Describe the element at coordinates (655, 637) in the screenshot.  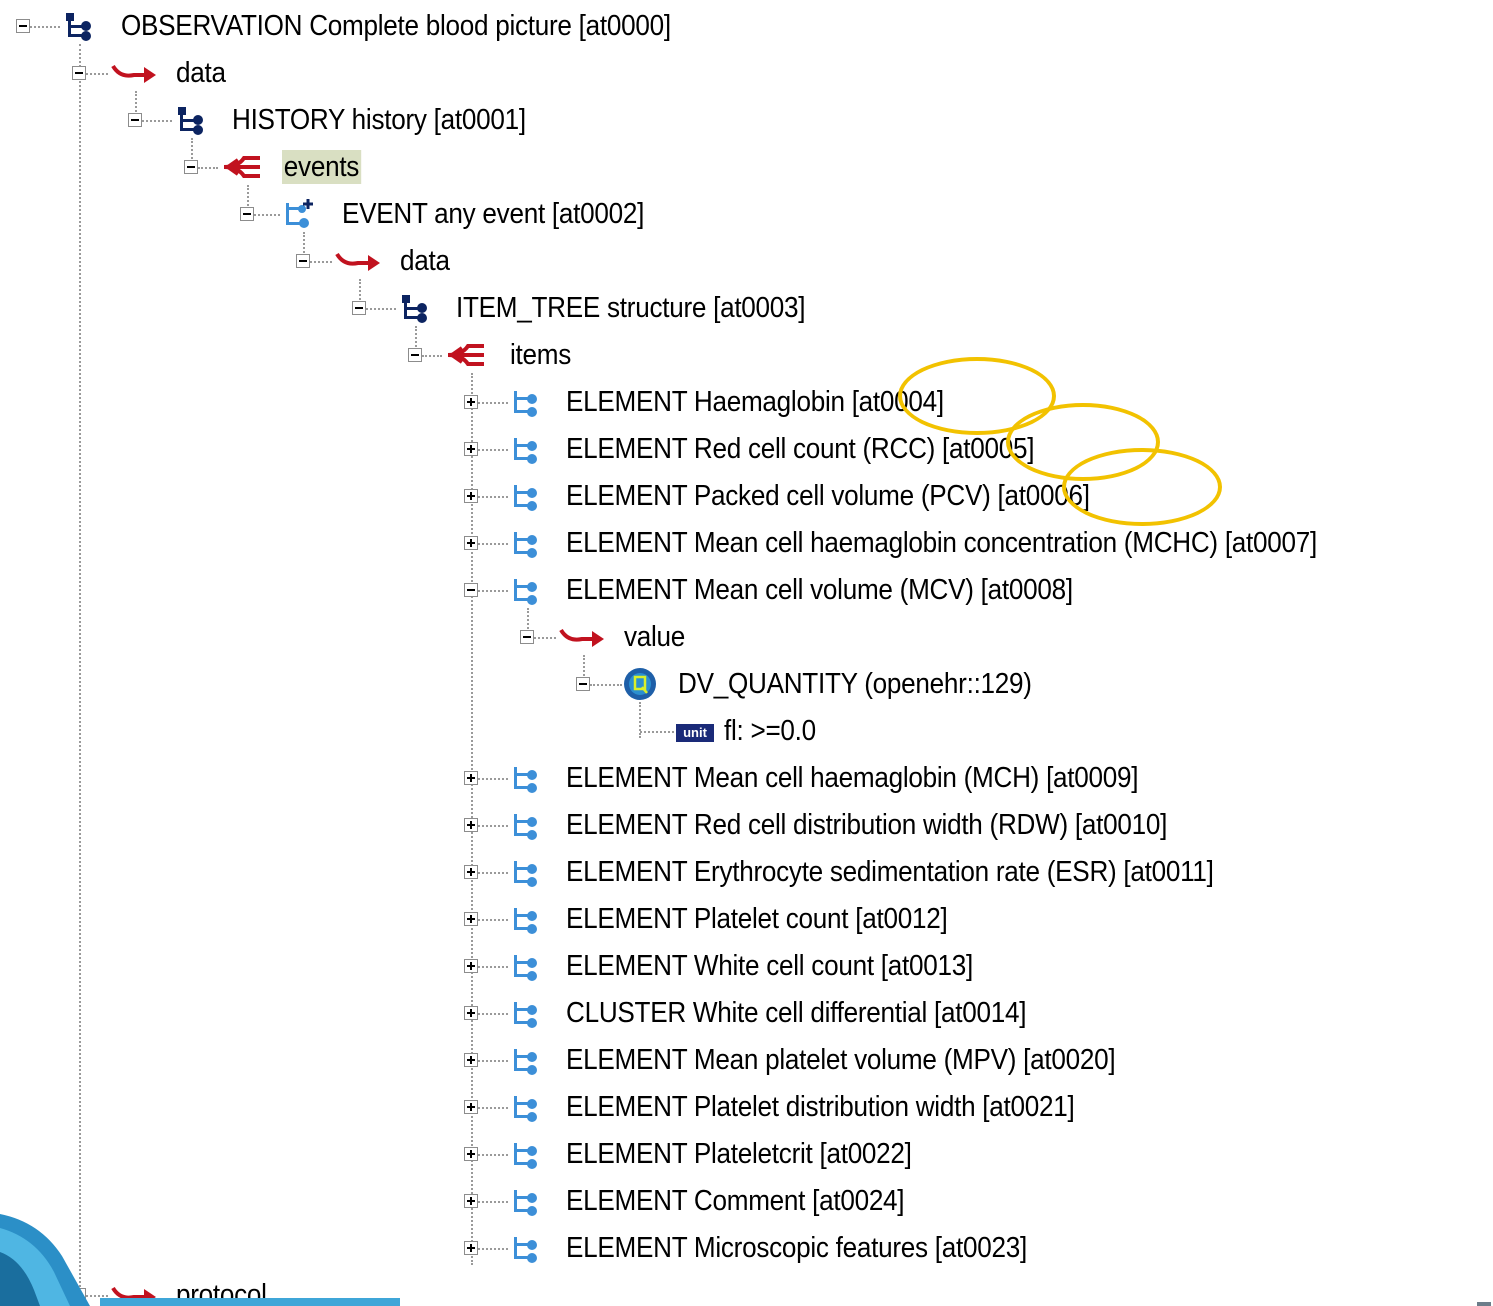
I see `node-label: value` at that location.